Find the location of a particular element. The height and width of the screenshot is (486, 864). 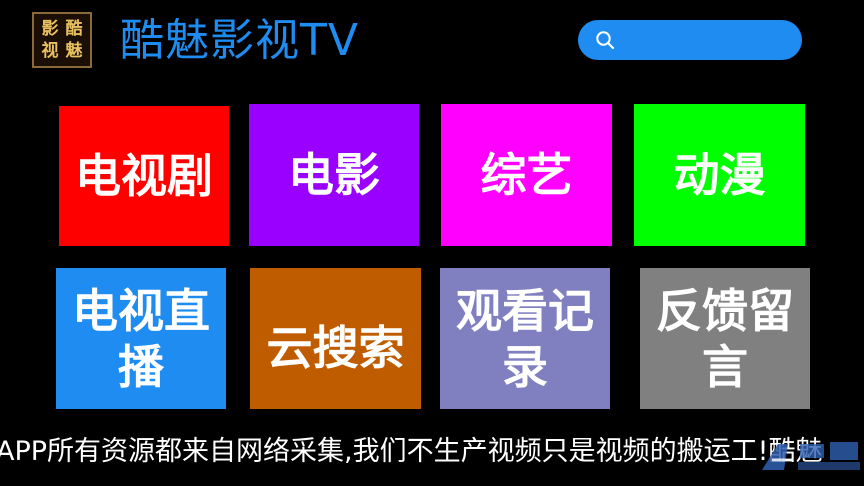

tile-feedback: 反馈留言 is located at coordinates (725, 338).